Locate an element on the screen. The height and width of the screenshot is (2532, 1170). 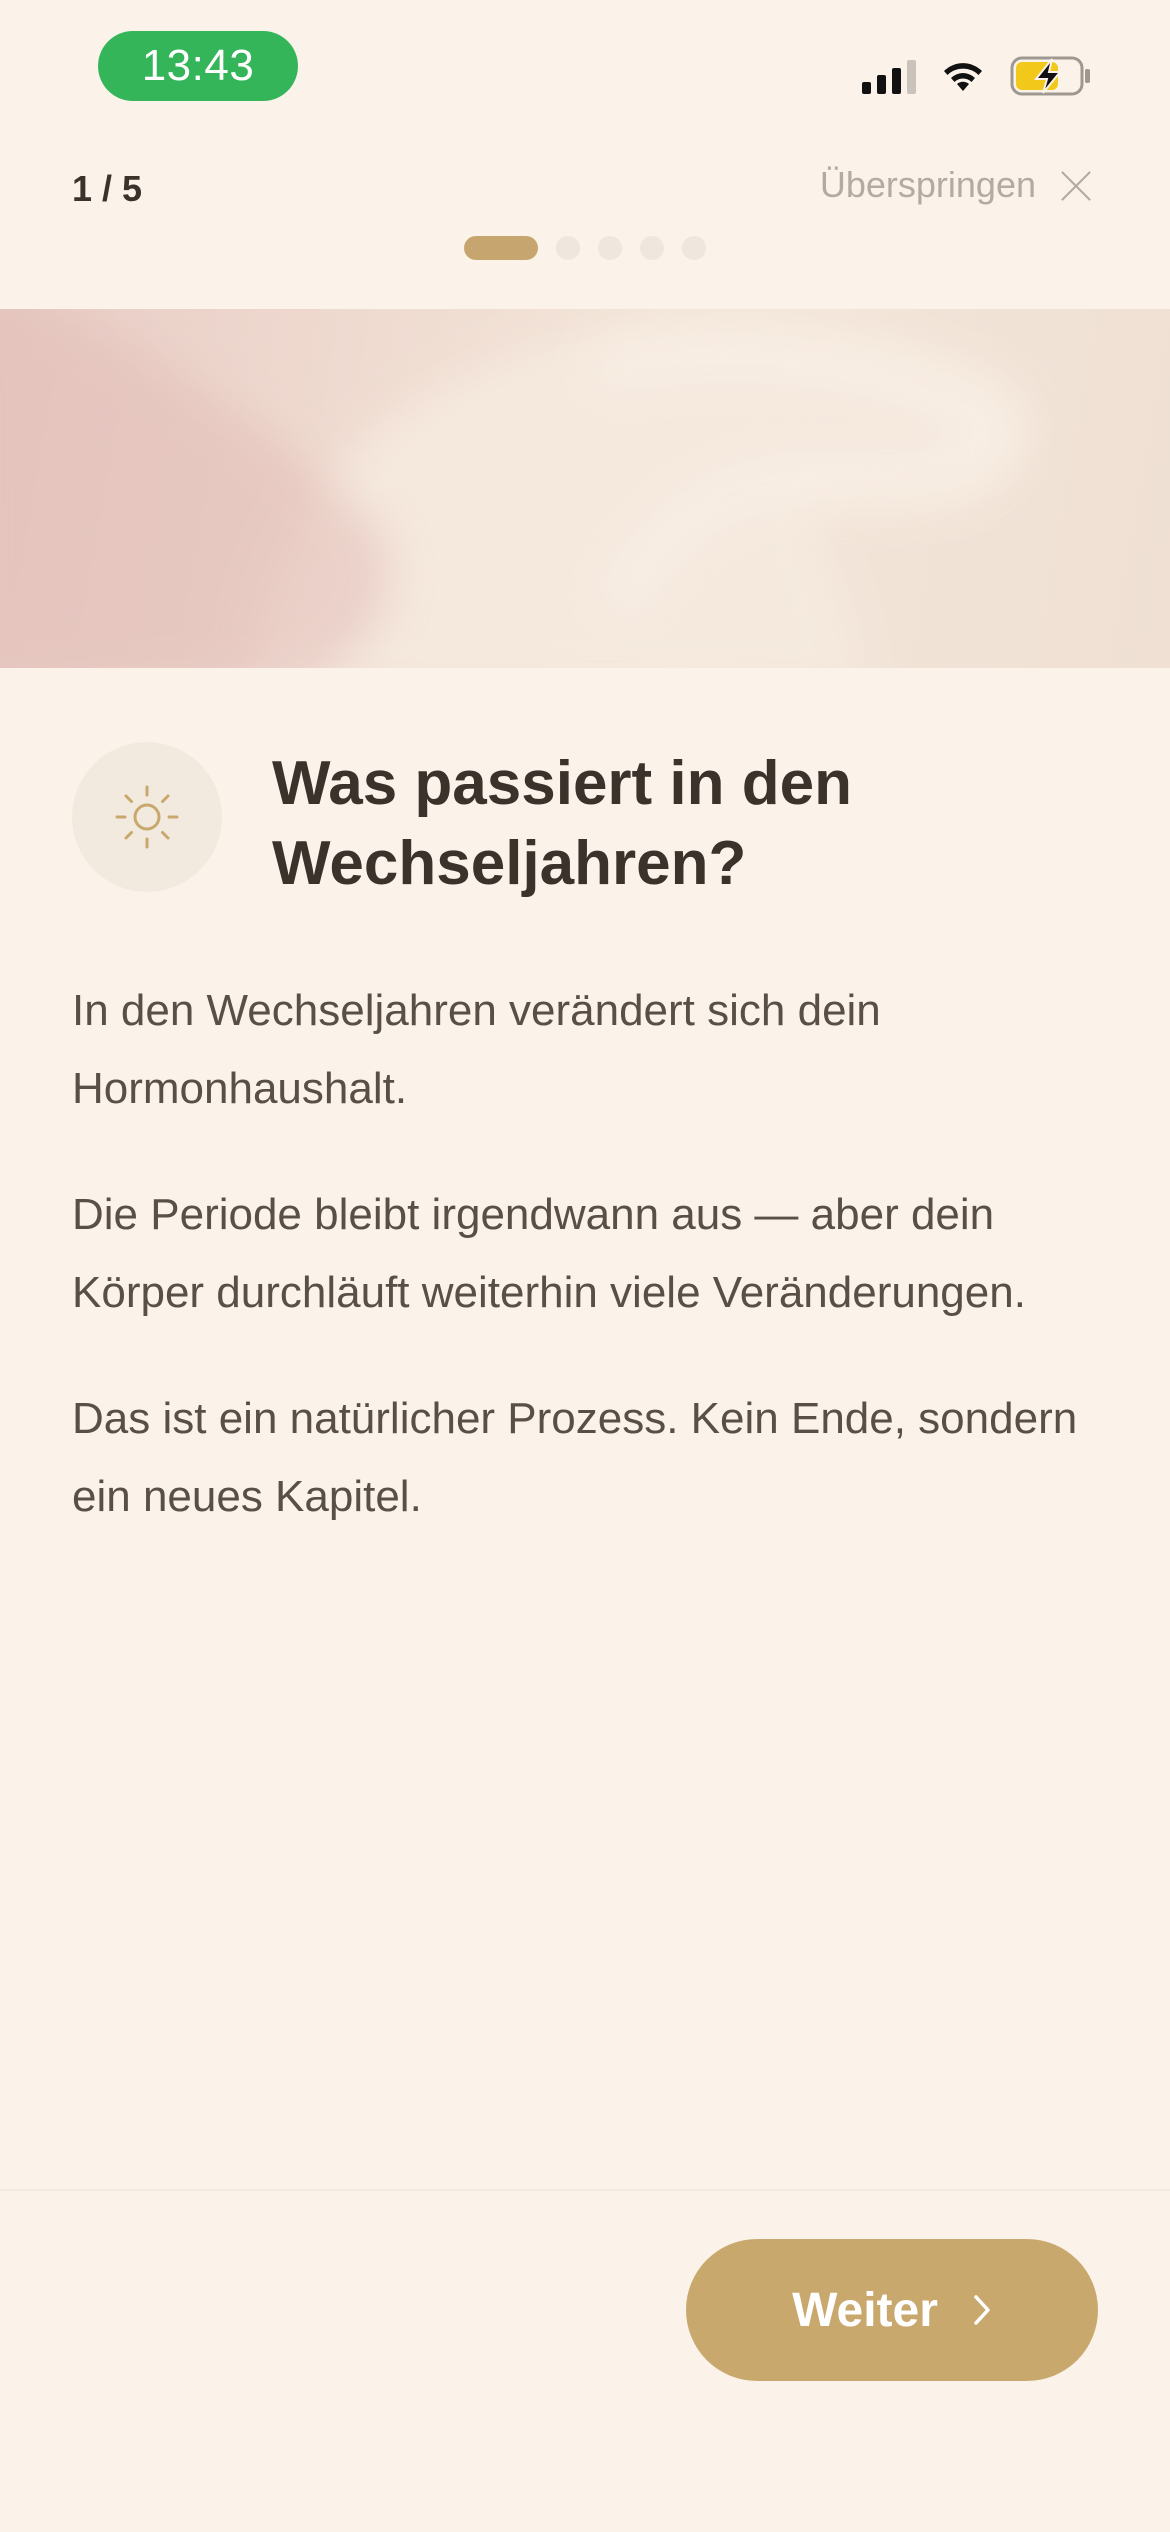
pagination-dot-active is located at coordinates (501, 248).